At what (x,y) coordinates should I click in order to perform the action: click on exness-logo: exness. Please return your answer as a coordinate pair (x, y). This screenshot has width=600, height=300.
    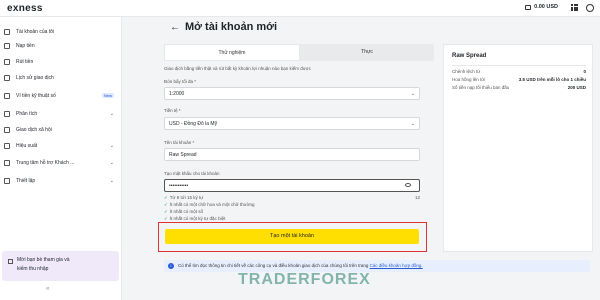
    Looking at the image, I should click on (25, 8).